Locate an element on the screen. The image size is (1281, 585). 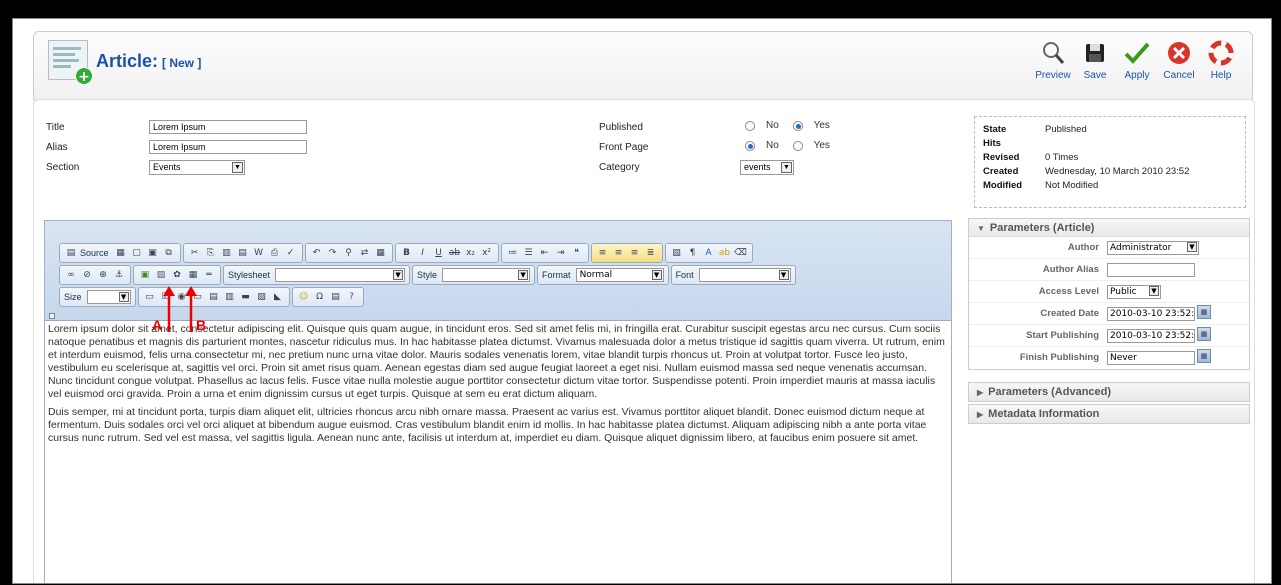
blockquote-icon: ❝ is located at coordinates (577, 253).